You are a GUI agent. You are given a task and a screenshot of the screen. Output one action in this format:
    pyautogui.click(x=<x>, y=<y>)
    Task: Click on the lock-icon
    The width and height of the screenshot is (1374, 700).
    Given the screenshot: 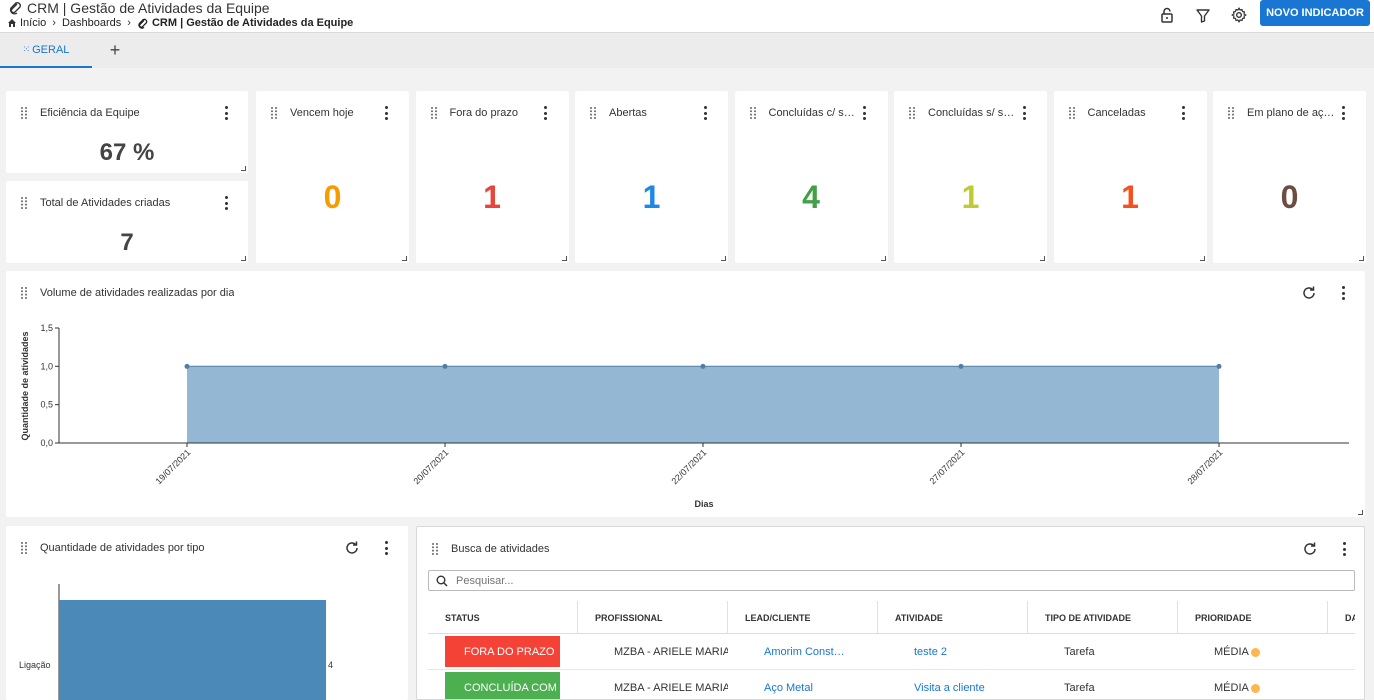 What is the action you would take?
    pyautogui.click(x=1167, y=15)
    